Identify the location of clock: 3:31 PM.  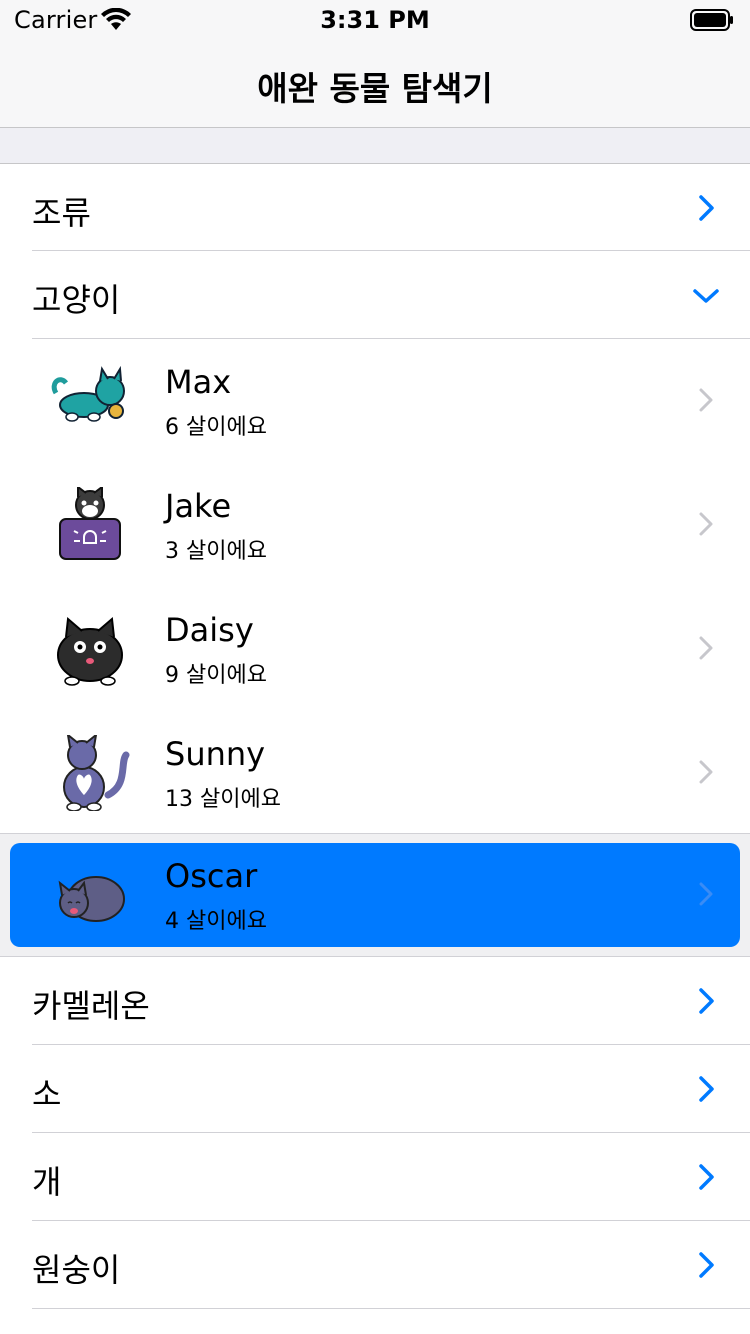
(375, 20).